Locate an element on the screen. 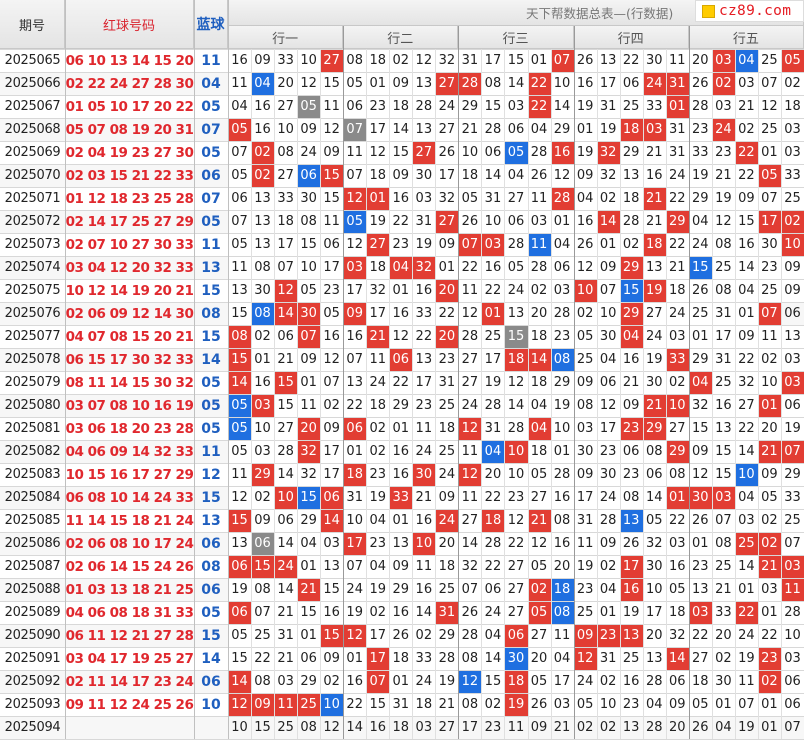 This screenshot has width=804, height=740. red-balls-cell: 06 15 17 30 32 33 is located at coordinates (129, 359).